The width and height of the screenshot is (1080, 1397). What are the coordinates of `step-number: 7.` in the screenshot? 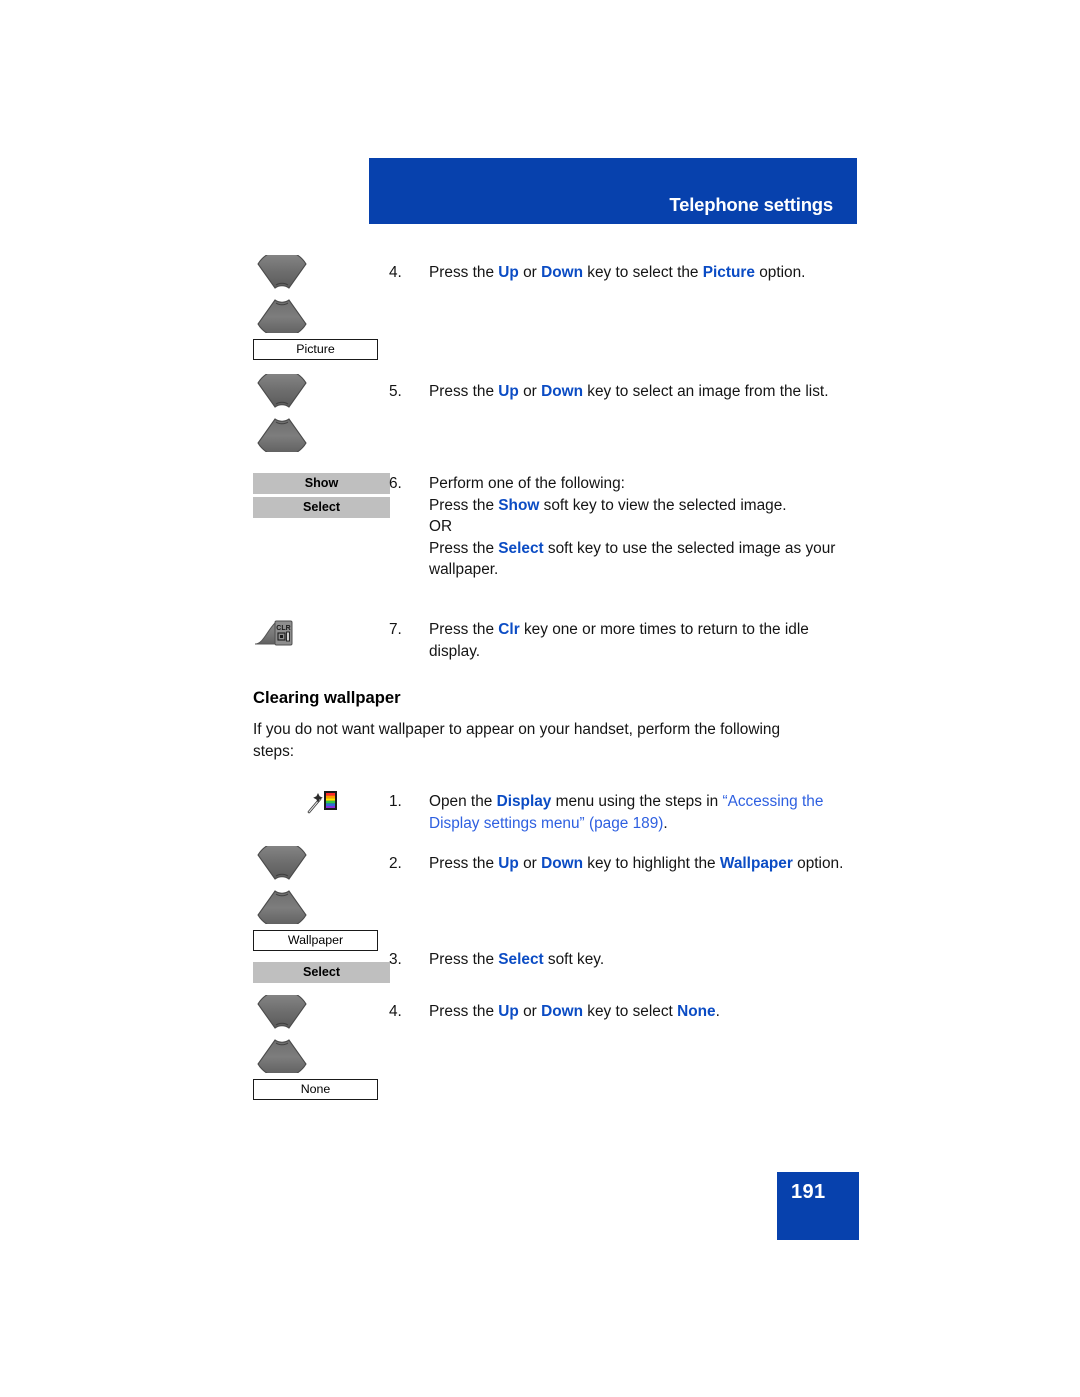 It's located at (395, 629).